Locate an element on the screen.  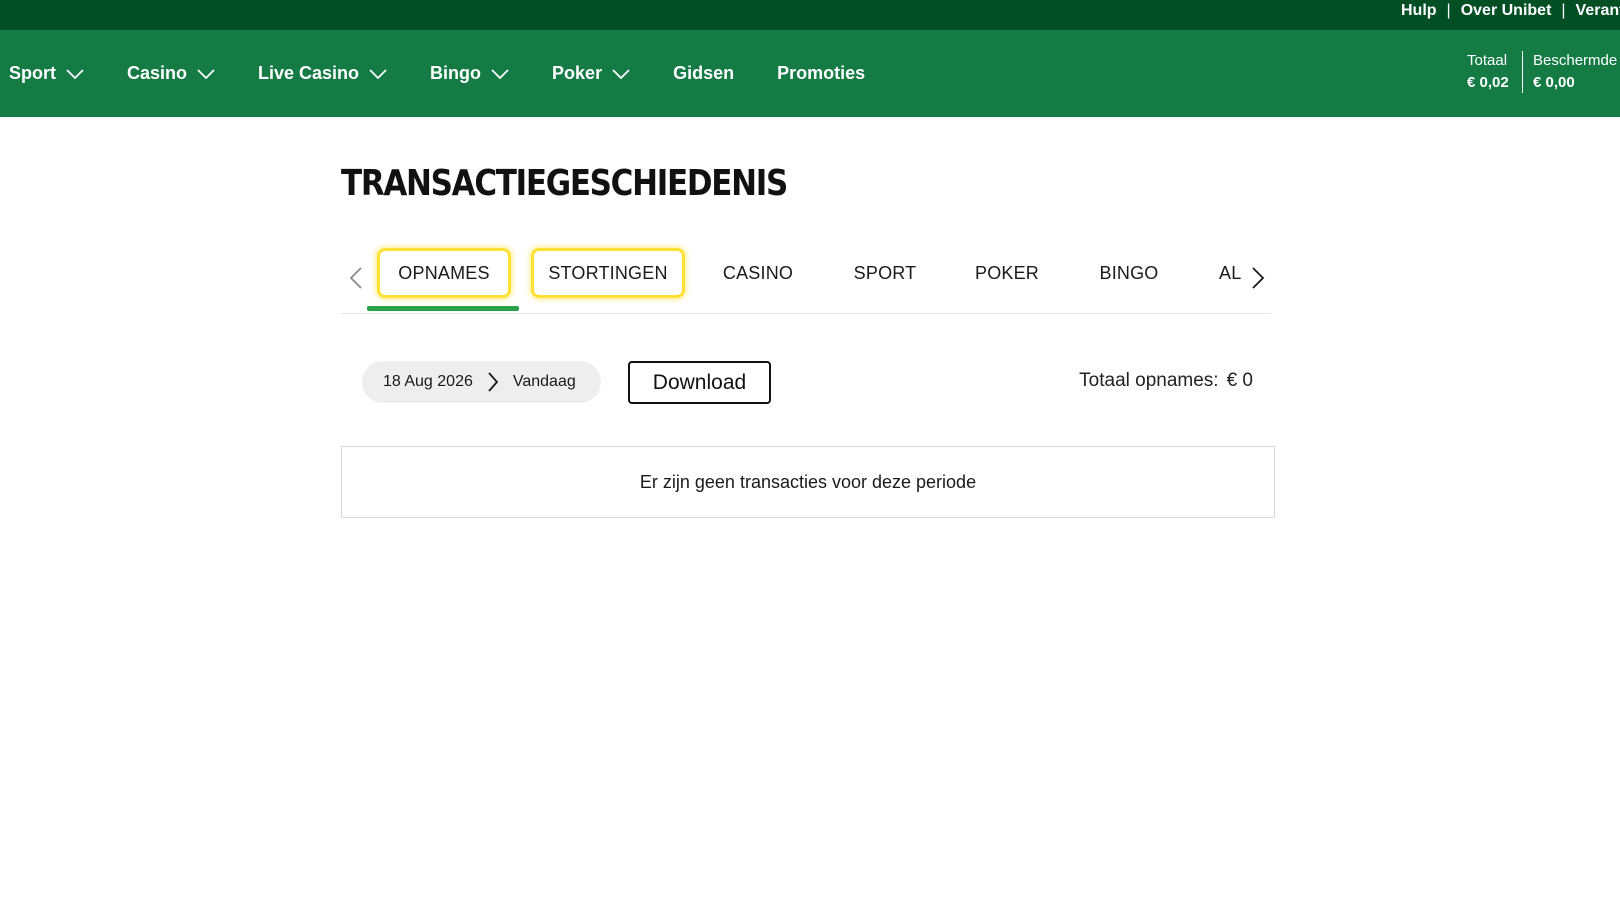
help-link: Hulp is located at coordinates (1419, 11).